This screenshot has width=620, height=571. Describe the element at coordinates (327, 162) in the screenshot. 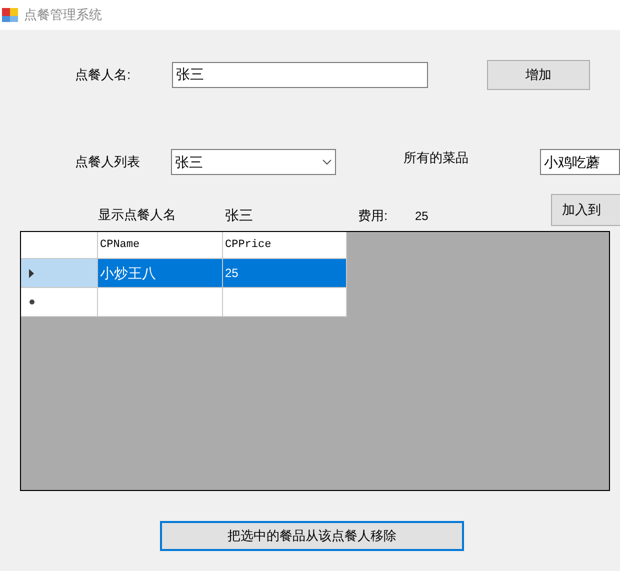

I see `dropdown-icon` at that location.